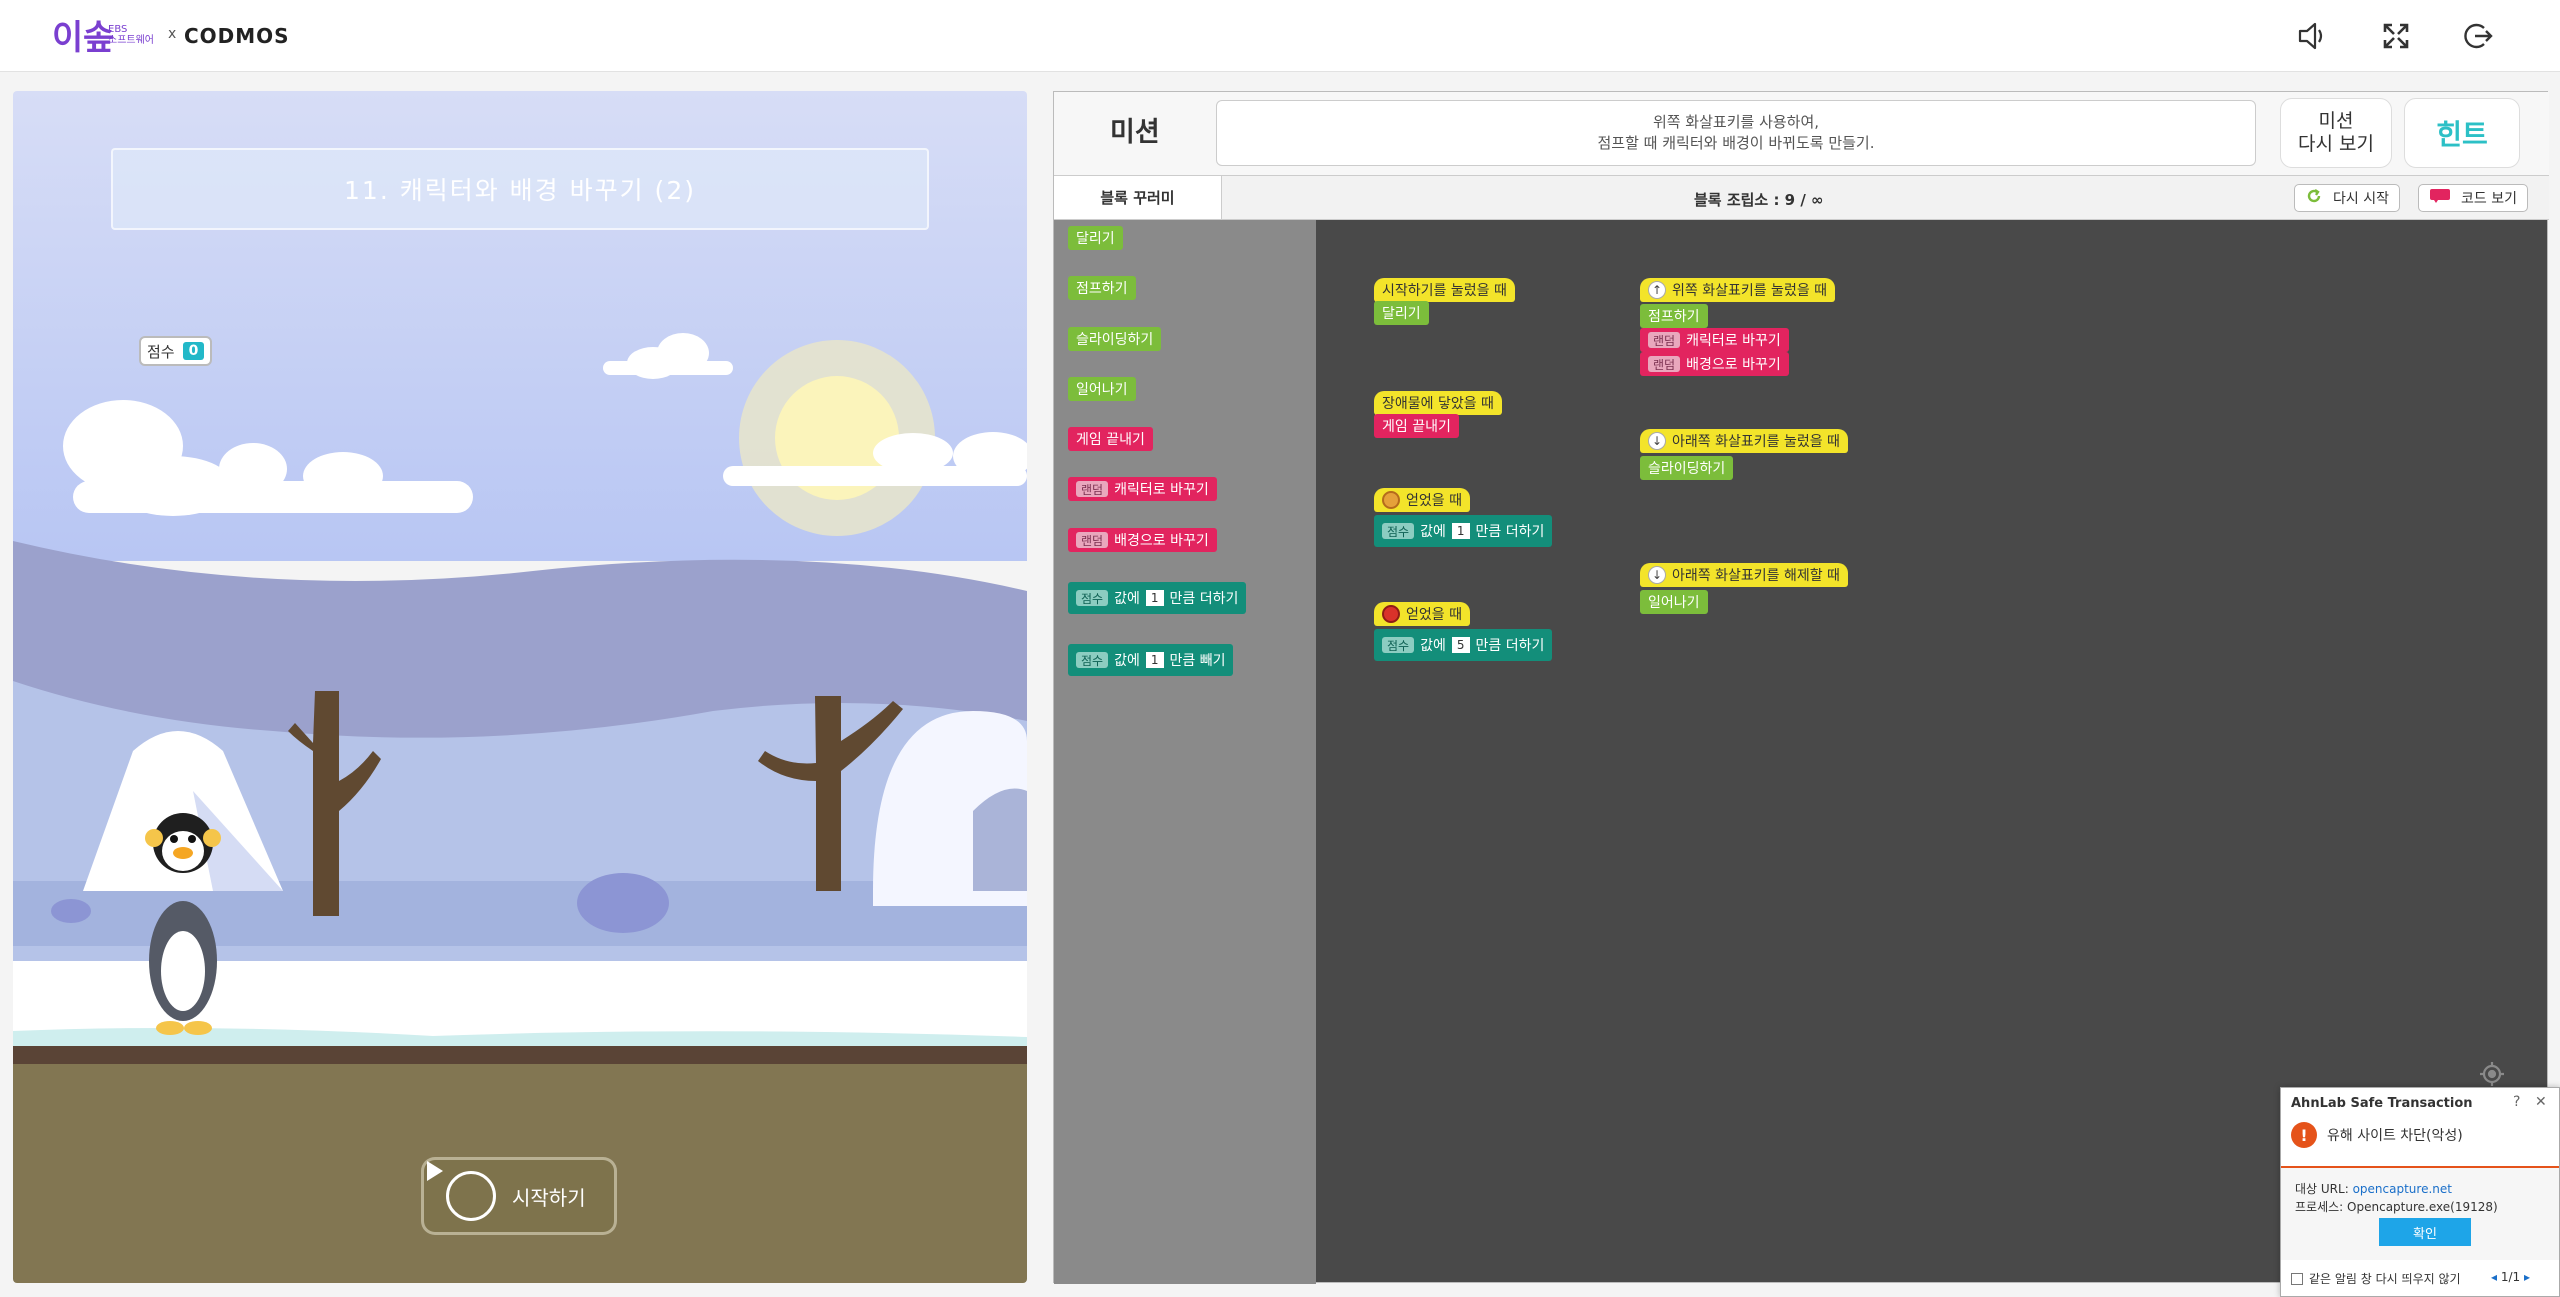 This screenshot has width=2560, height=1297. What do you see at coordinates (2494, 1277) in the screenshot?
I see `prev-page-icon: ◂` at bounding box center [2494, 1277].